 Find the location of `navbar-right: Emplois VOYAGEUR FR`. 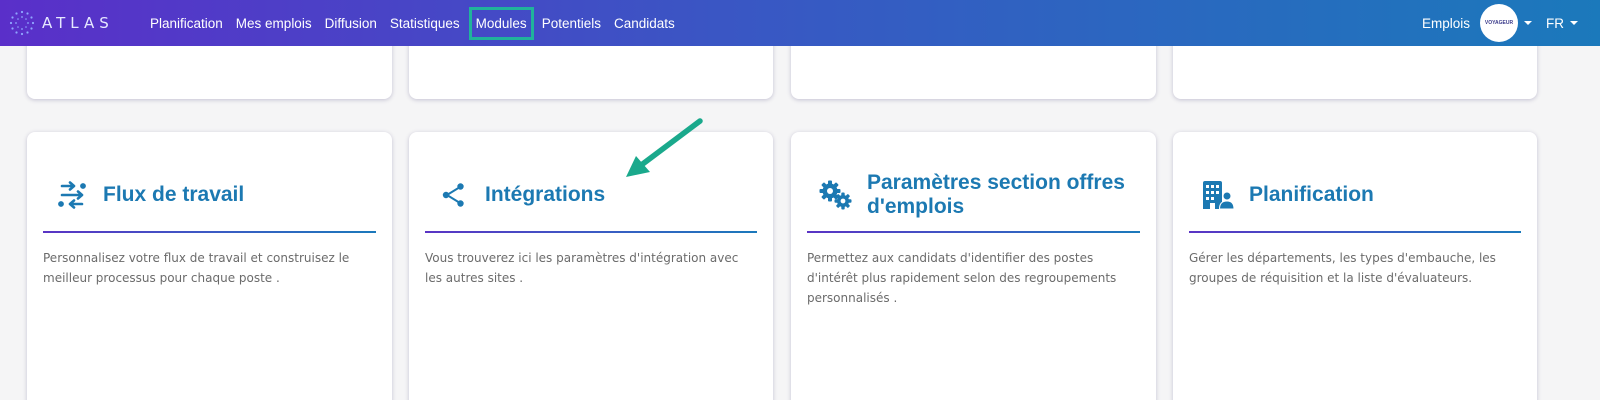

navbar-right: Emplois VOYAGEUR FR is located at coordinates (1511, 23).